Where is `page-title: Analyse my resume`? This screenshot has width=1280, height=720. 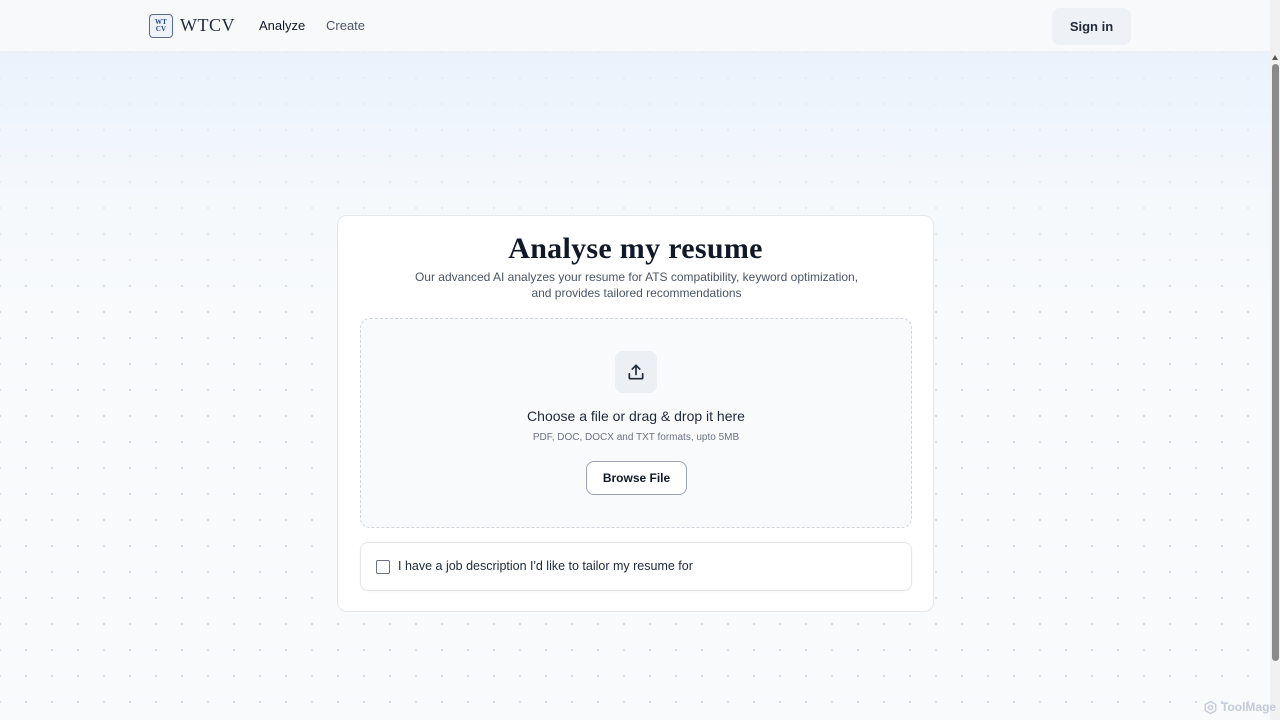 page-title: Analyse my resume is located at coordinates (635, 248).